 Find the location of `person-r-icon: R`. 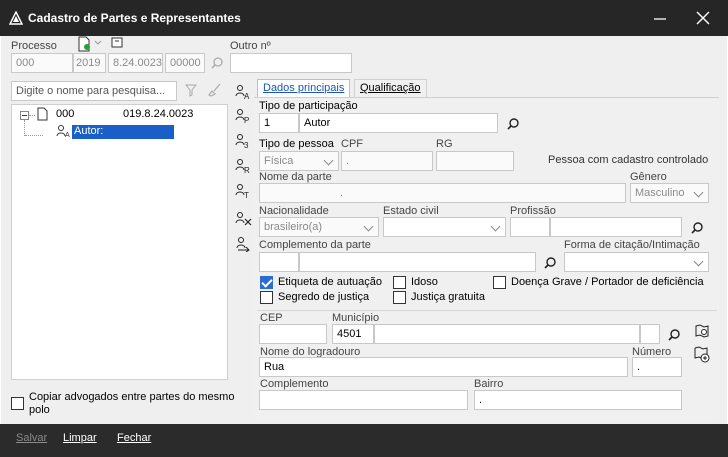

person-r-icon: R is located at coordinates (242, 167).